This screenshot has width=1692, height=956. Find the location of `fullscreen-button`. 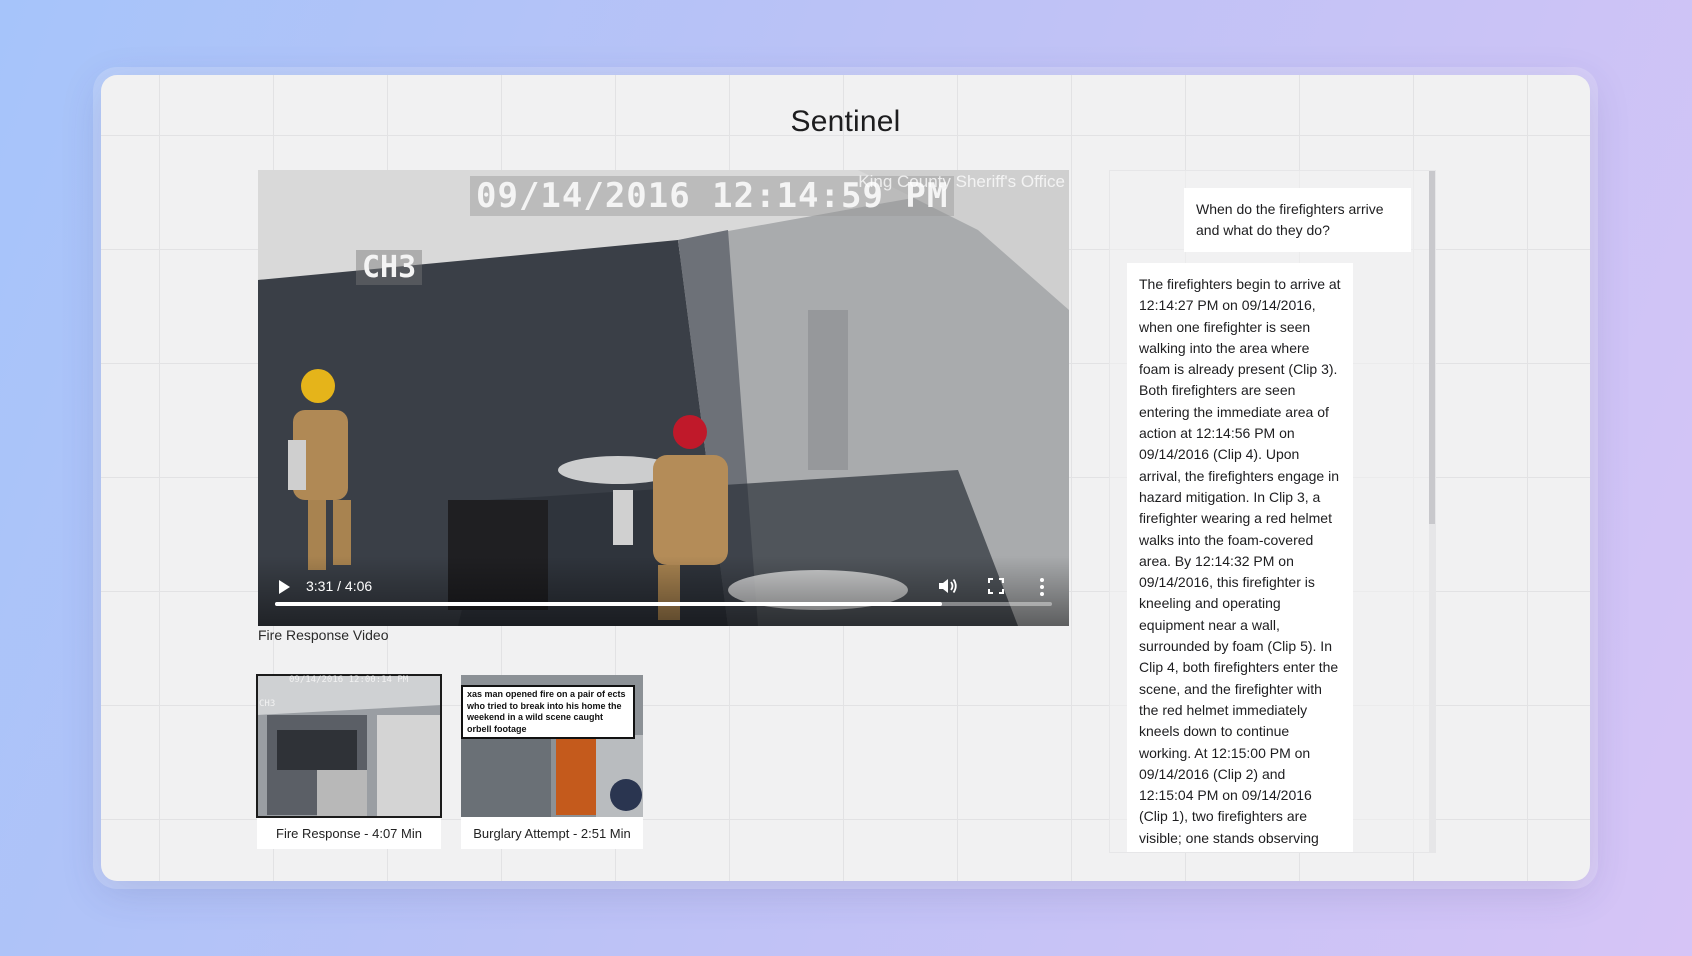

fullscreen-button is located at coordinates (996, 586).